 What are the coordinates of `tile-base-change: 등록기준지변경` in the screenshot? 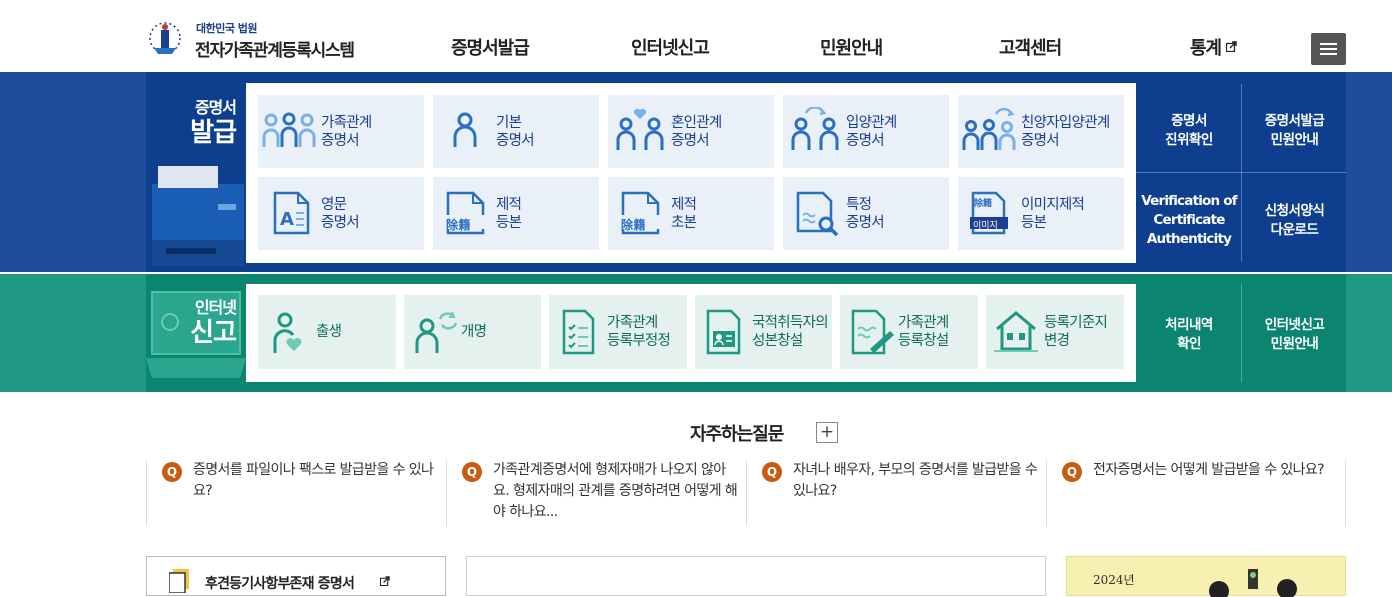 It's located at (1055, 332).